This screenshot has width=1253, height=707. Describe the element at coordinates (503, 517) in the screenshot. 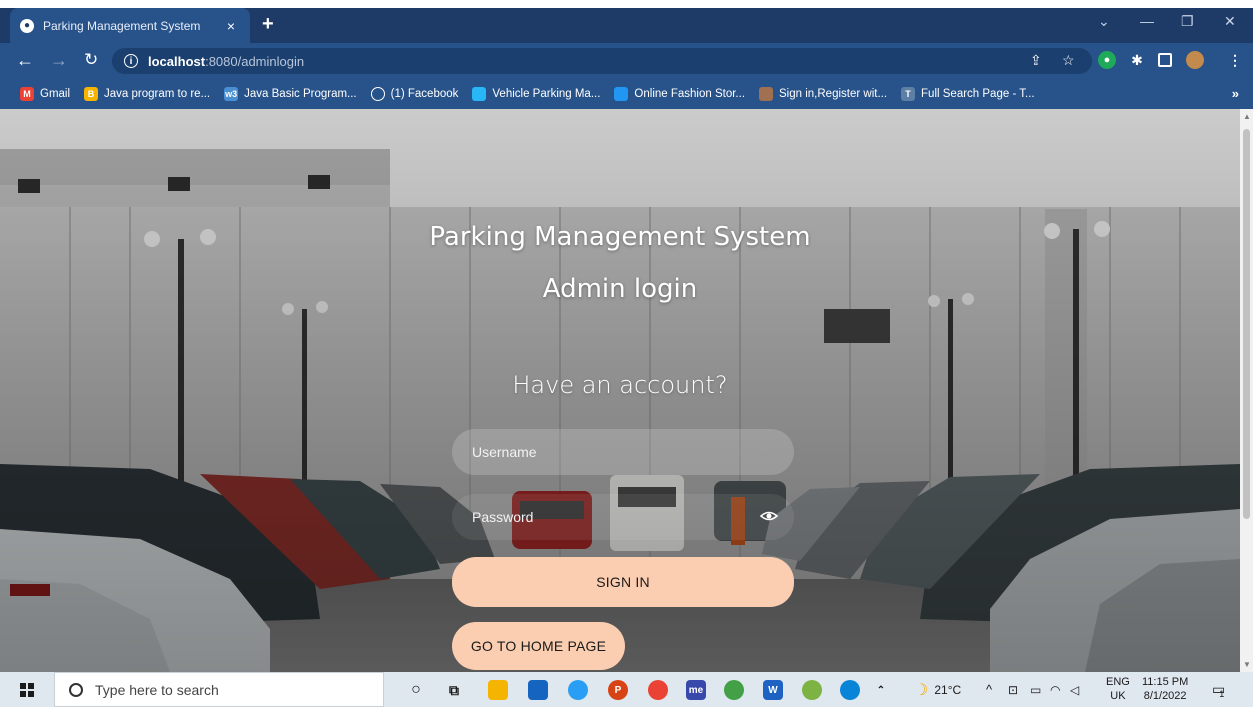

I see `password-placeholder: Password` at that location.